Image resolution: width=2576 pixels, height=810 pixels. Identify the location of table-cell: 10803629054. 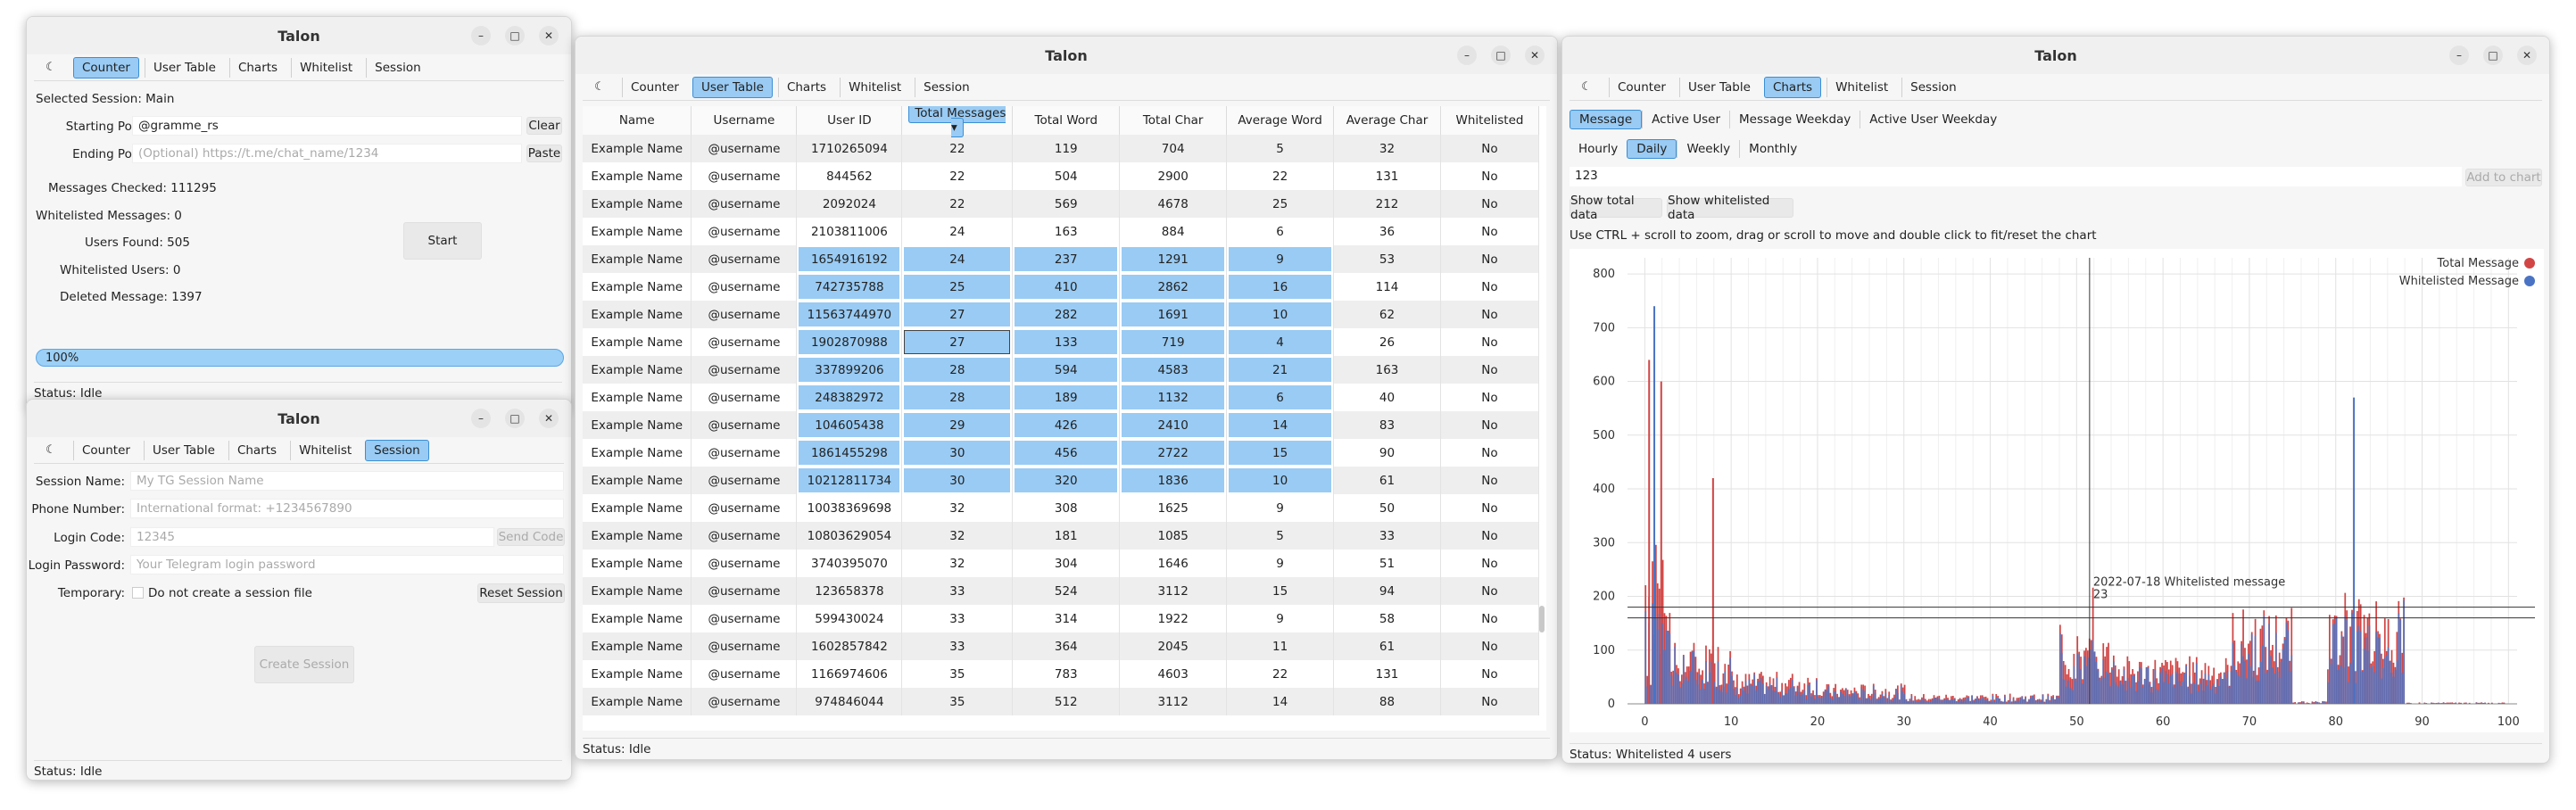
(849, 536).